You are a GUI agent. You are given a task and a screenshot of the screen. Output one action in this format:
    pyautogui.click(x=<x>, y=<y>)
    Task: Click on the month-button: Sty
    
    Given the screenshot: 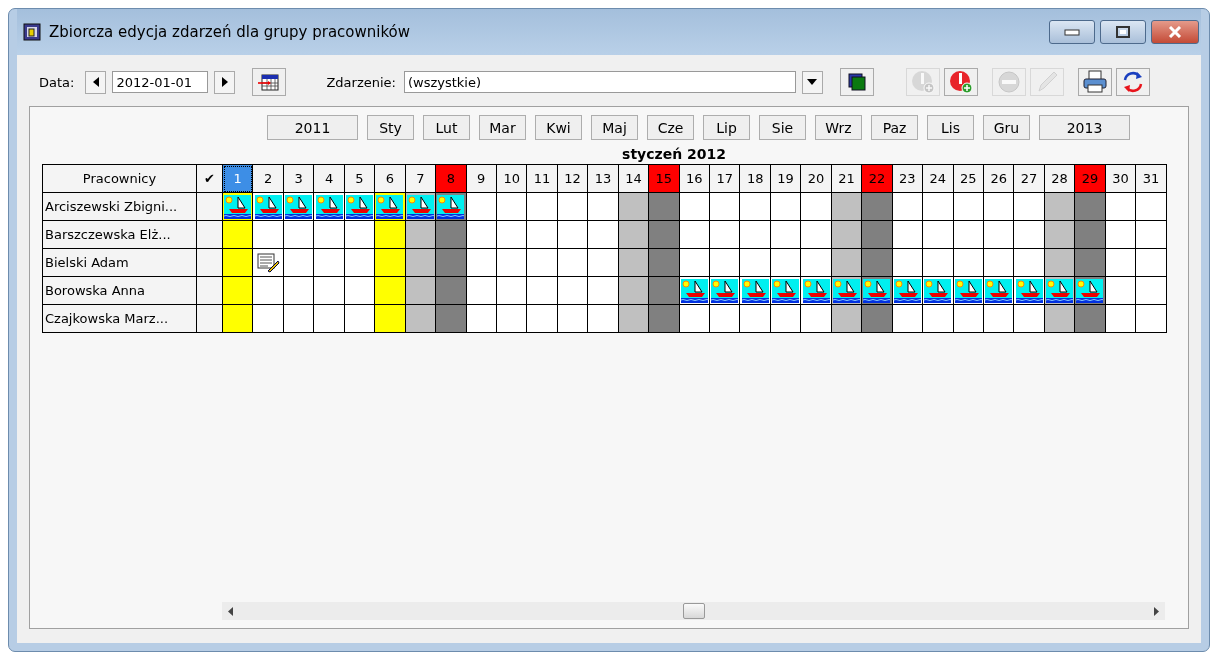 What is the action you would take?
    pyautogui.click(x=390, y=127)
    